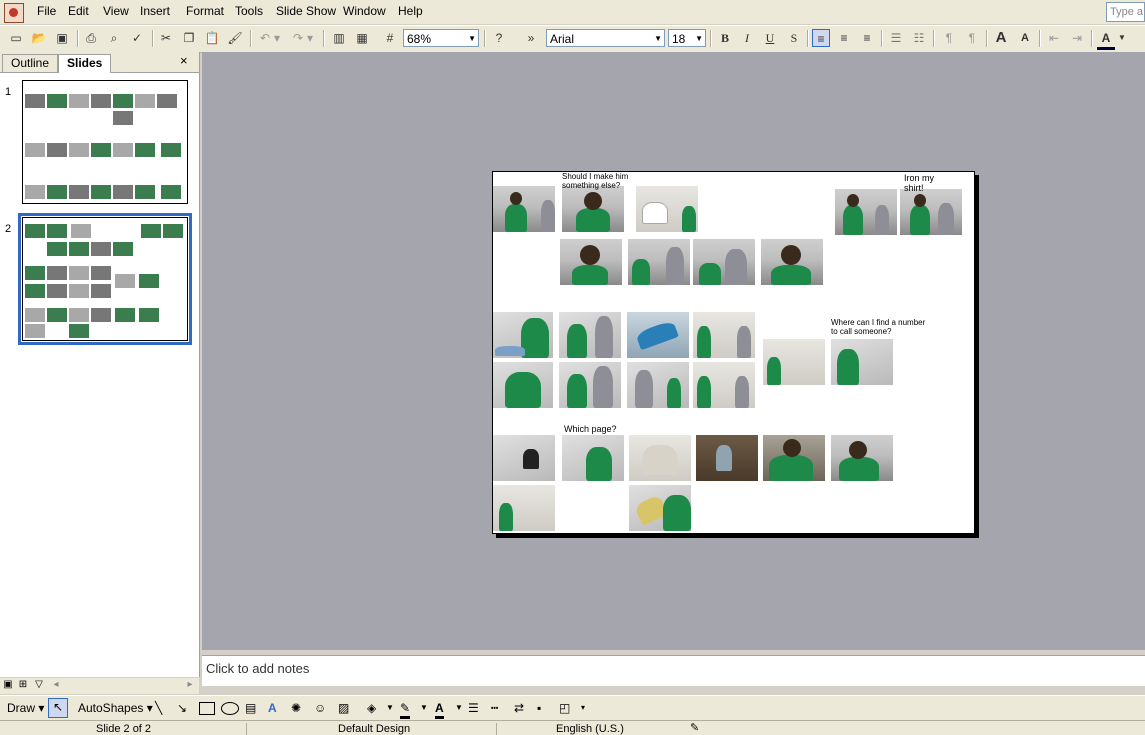  Describe the element at coordinates (8, 685) in the screenshot. I see `normal-view-icon: ▣` at that location.